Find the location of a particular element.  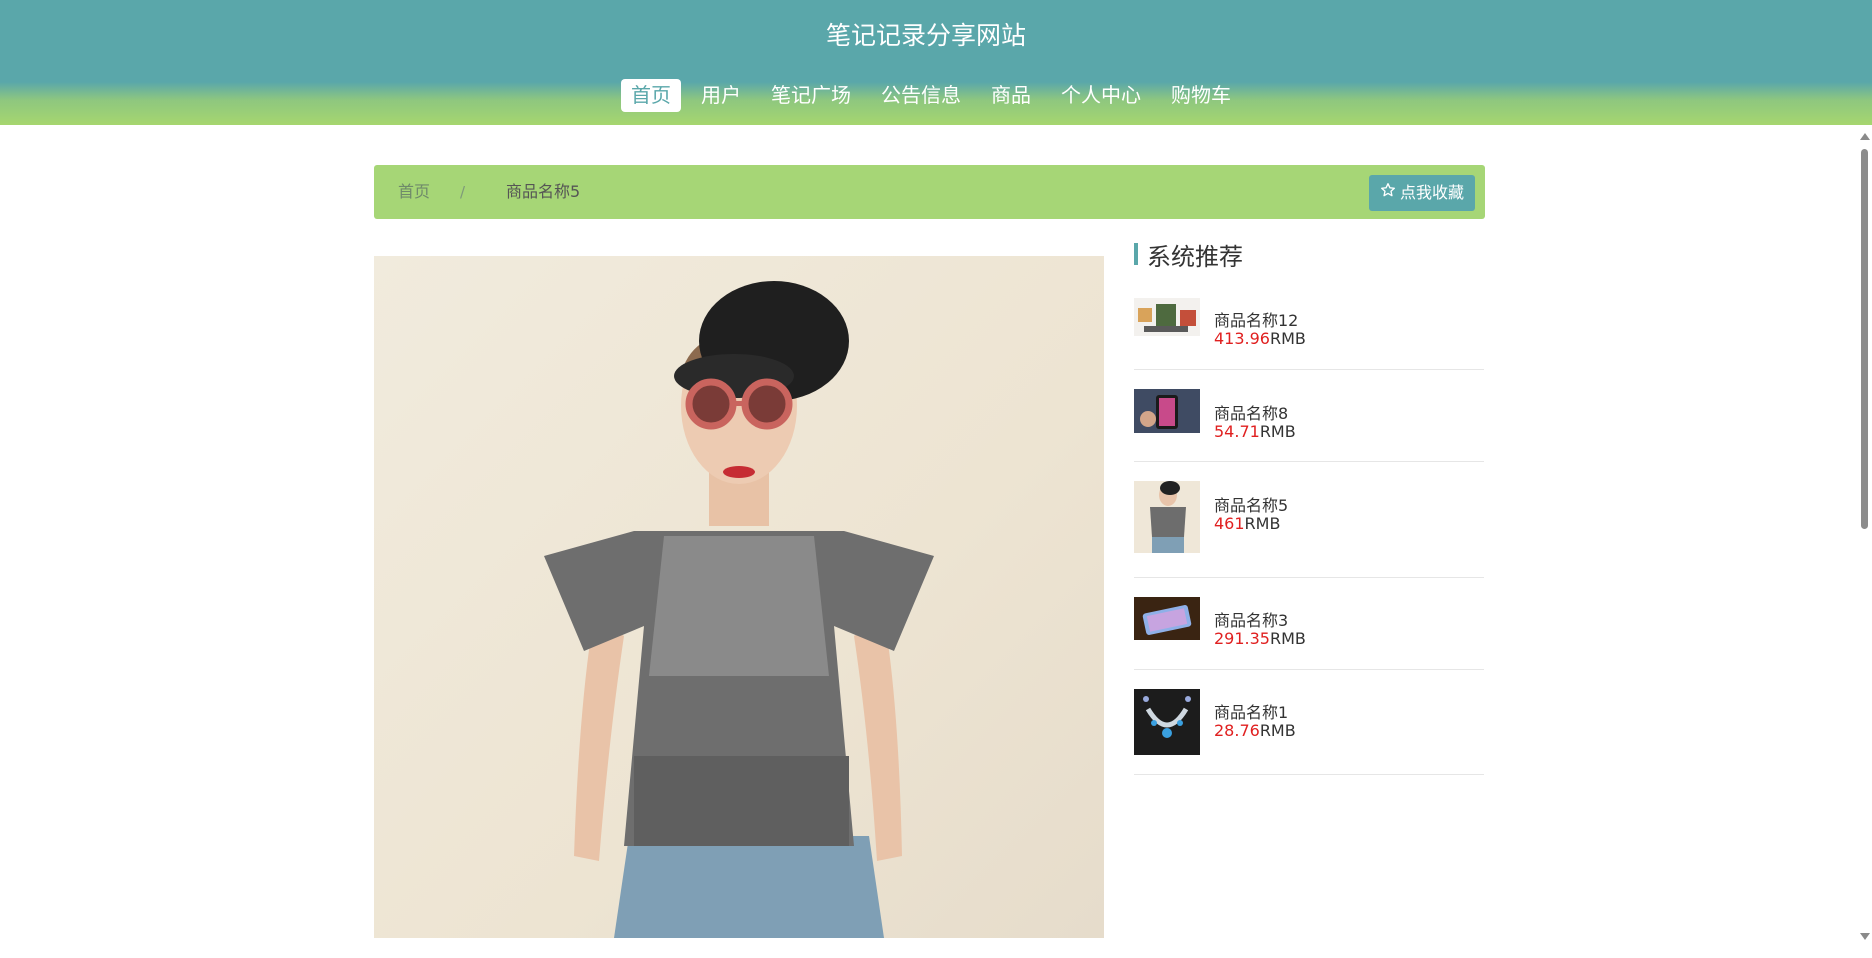

favorite-button: 点我收藏 is located at coordinates (1421, 193).